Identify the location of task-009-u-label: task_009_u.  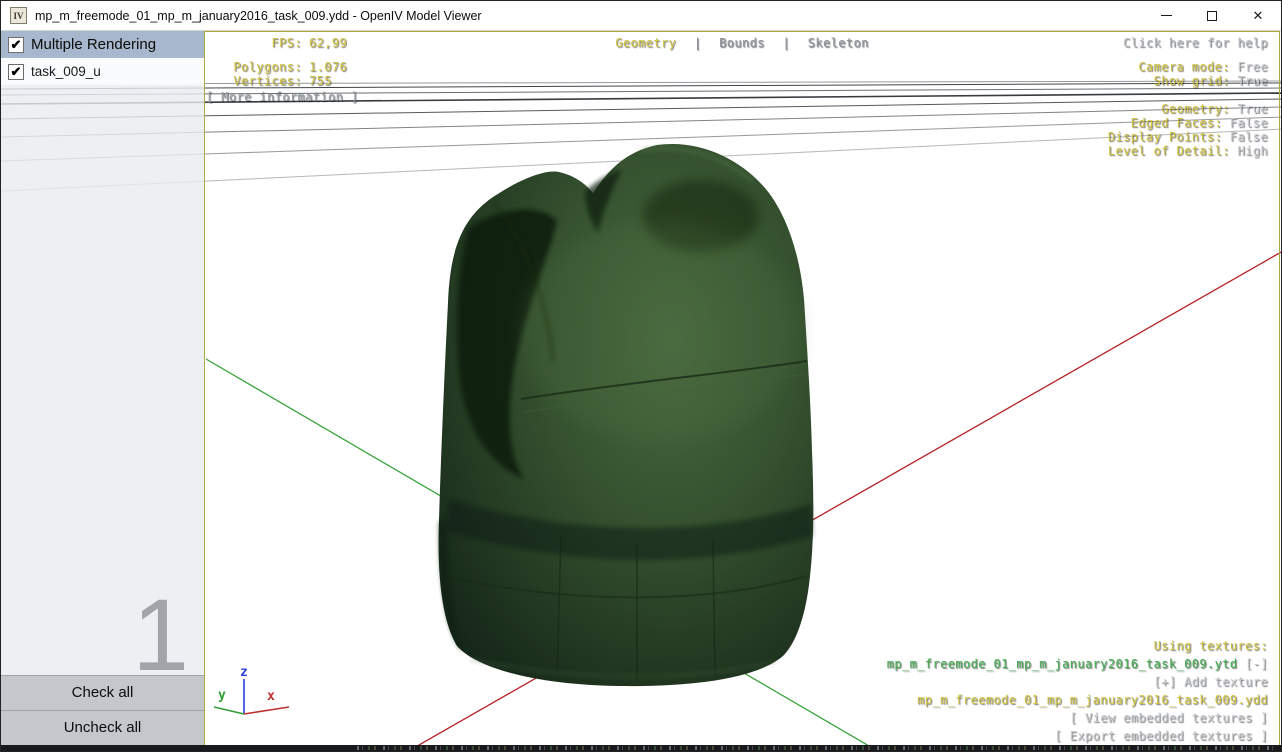
(66, 71).